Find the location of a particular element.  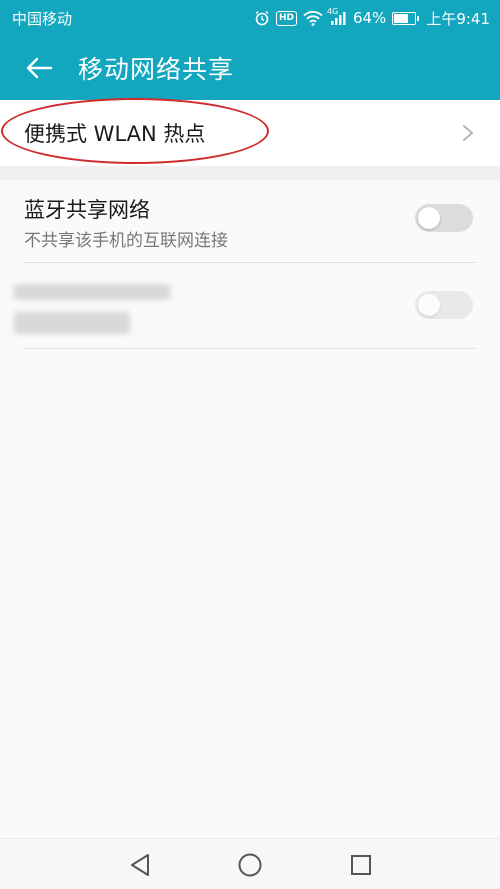

back-button is located at coordinates (39, 68).